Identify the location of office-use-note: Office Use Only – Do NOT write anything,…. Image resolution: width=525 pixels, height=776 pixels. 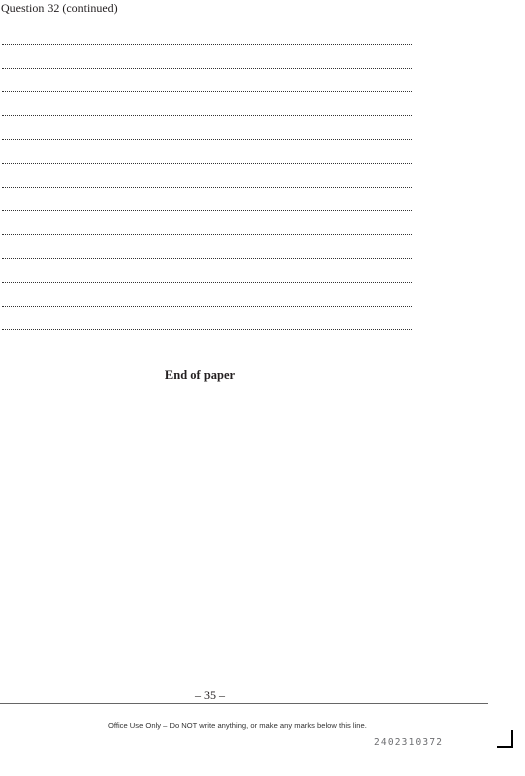
(237, 725).